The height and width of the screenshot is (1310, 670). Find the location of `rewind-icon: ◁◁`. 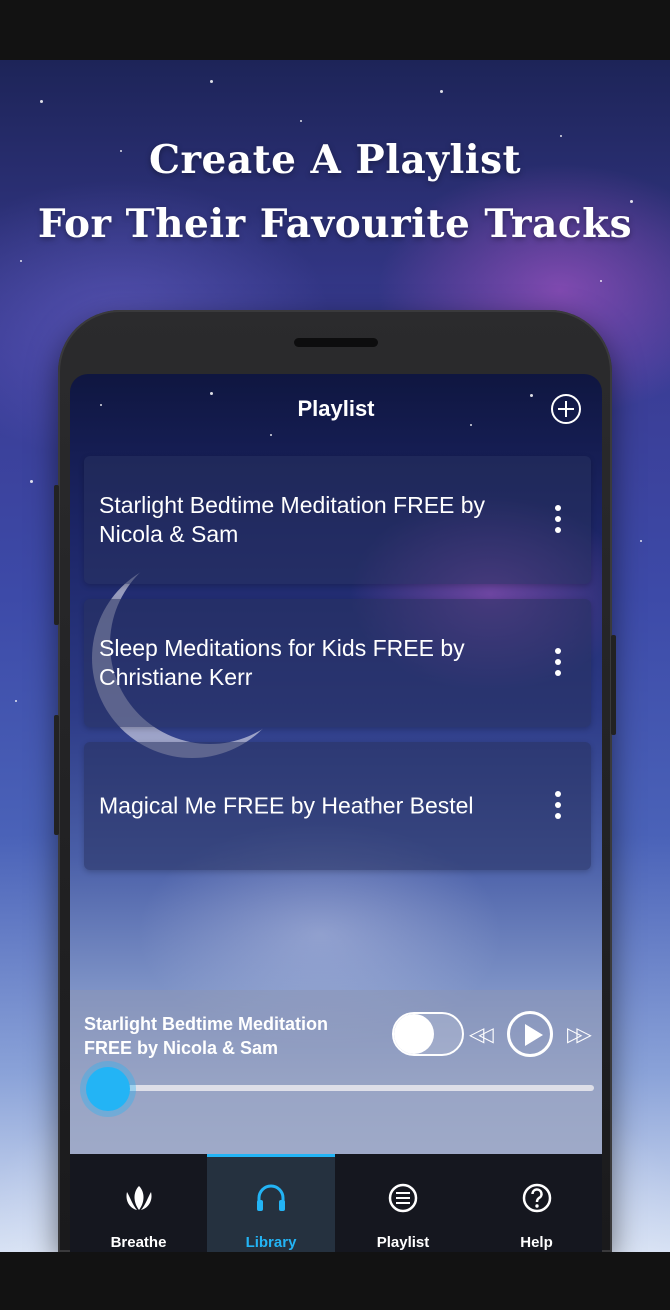

rewind-icon: ◁◁ is located at coordinates (481, 1034).